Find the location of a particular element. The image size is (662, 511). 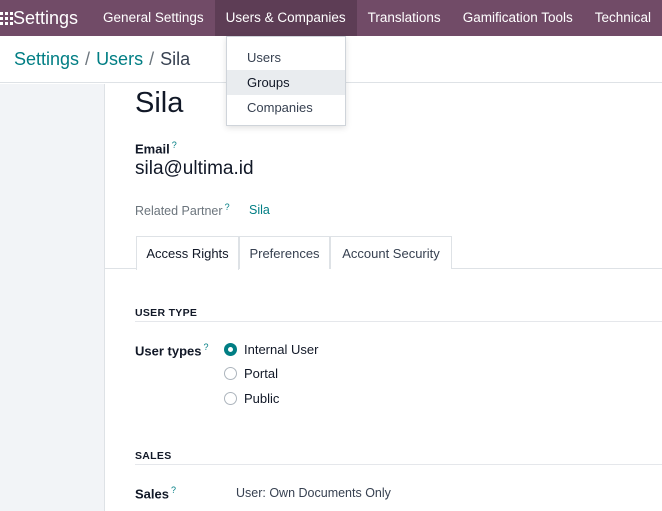

dropdown-item-groups: Groups is located at coordinates (286, 82).